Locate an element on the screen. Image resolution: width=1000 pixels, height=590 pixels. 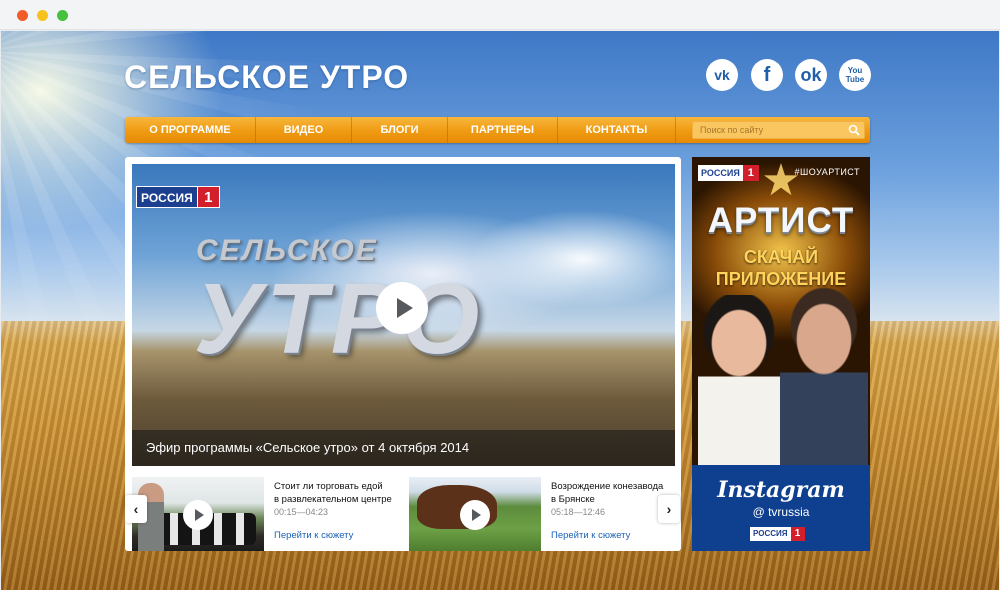
facebook-icon: f is located at coordinates (767, 75).